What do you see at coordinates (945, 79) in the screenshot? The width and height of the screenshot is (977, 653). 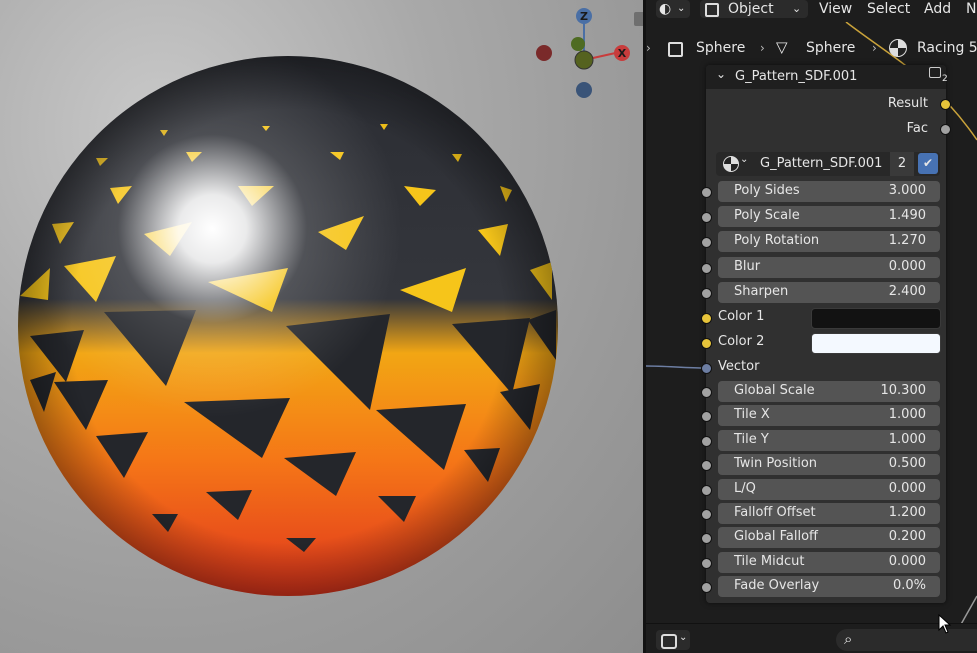 I see `node-users-count: 2` at bounding box center [945, 79].